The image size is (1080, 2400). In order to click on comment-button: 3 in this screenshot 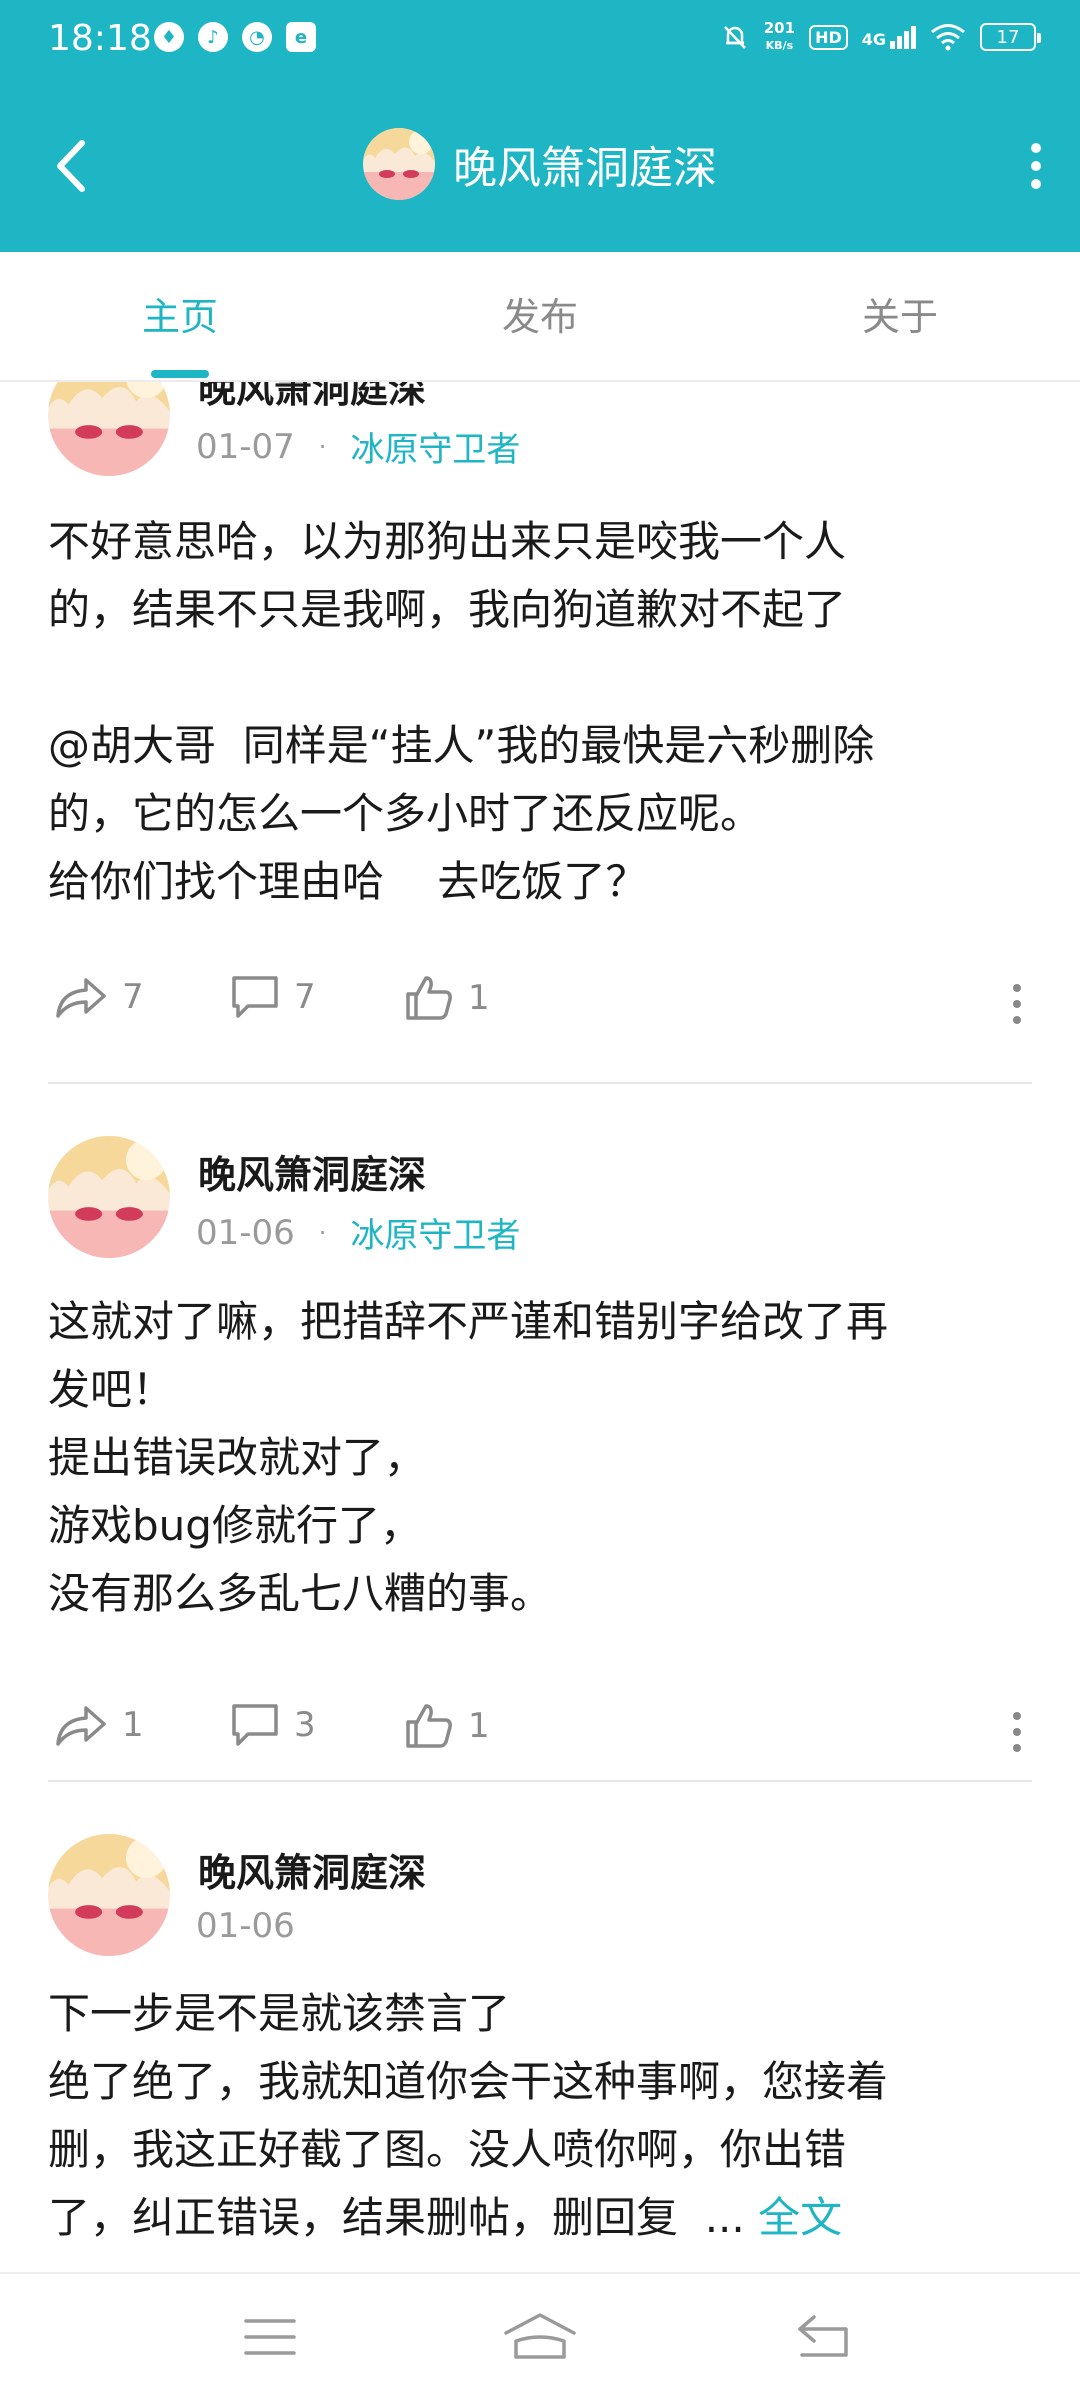, I will do `click(273, 1725)`.